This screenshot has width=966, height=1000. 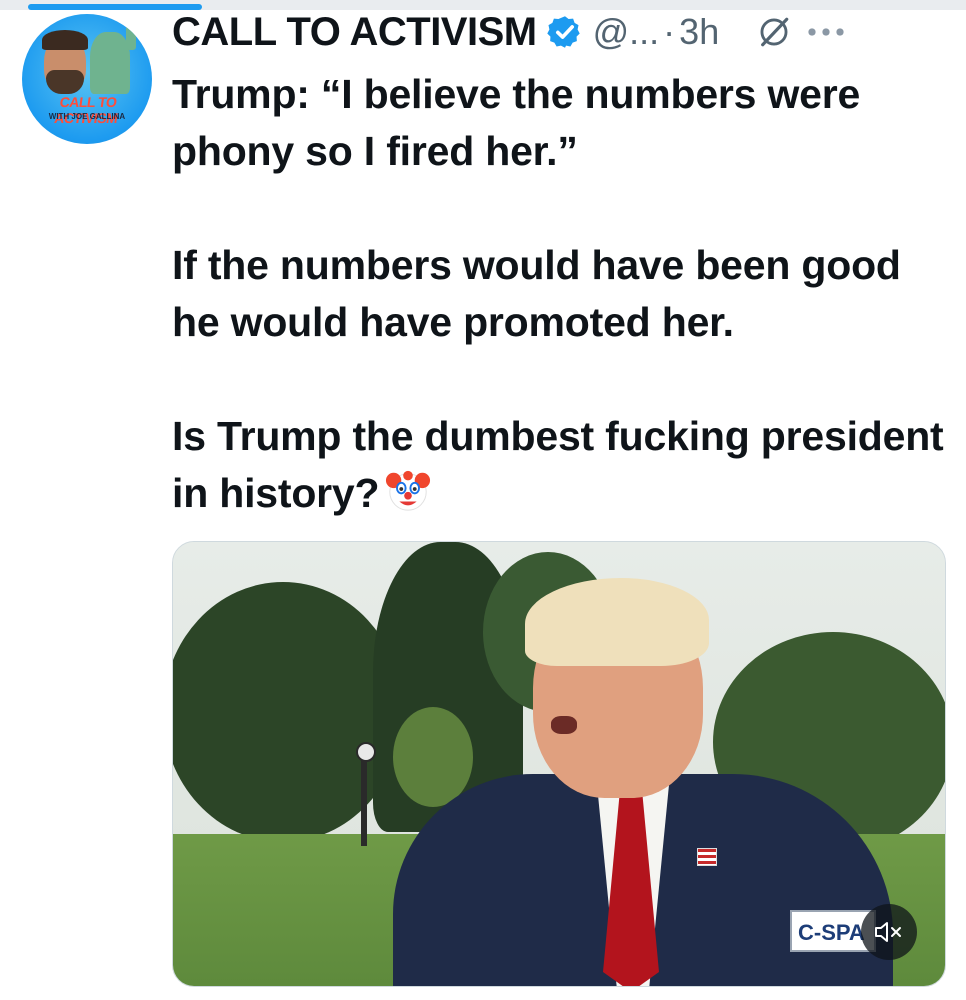 I want to click on author-display-name: CALL TO ACTIVISM, so click(x=354, y=32).